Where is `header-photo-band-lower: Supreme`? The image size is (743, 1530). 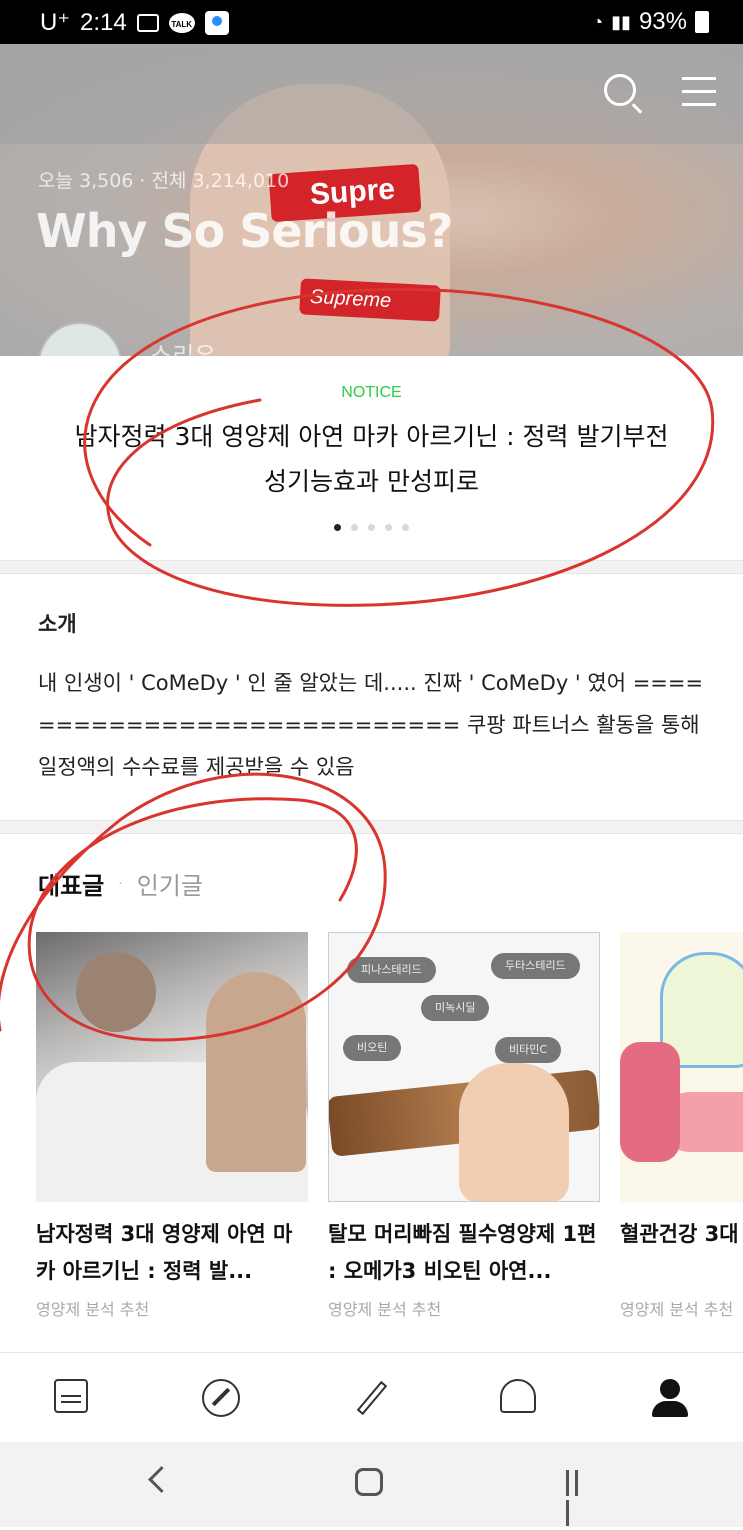
header-photo-band-lower: Supreme is located at coordinates (370, 300).